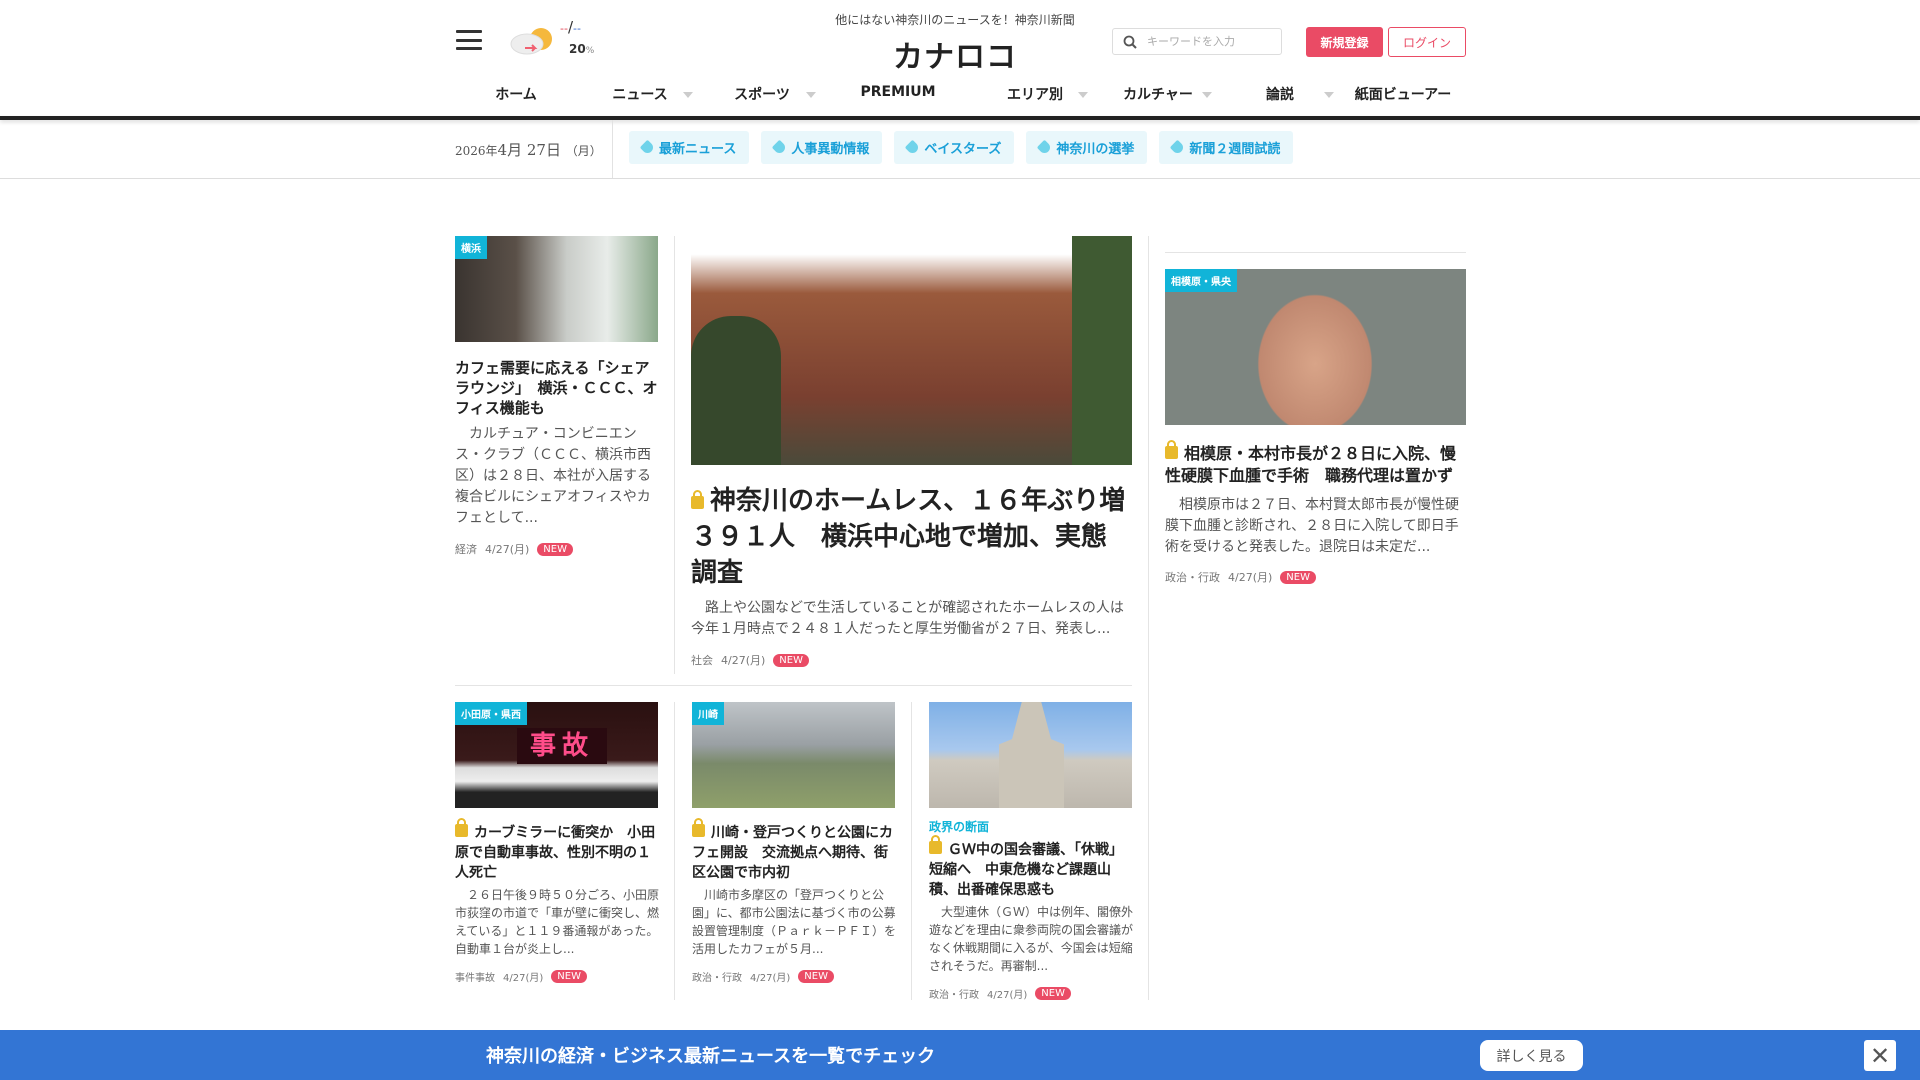 The width and height of the screenshot is (1920, 1080). What do you see at coordinates (689, 147) in the screenshot?
I see `tag-latest-news: 最新ニュース` at bounding box center [689, 147].